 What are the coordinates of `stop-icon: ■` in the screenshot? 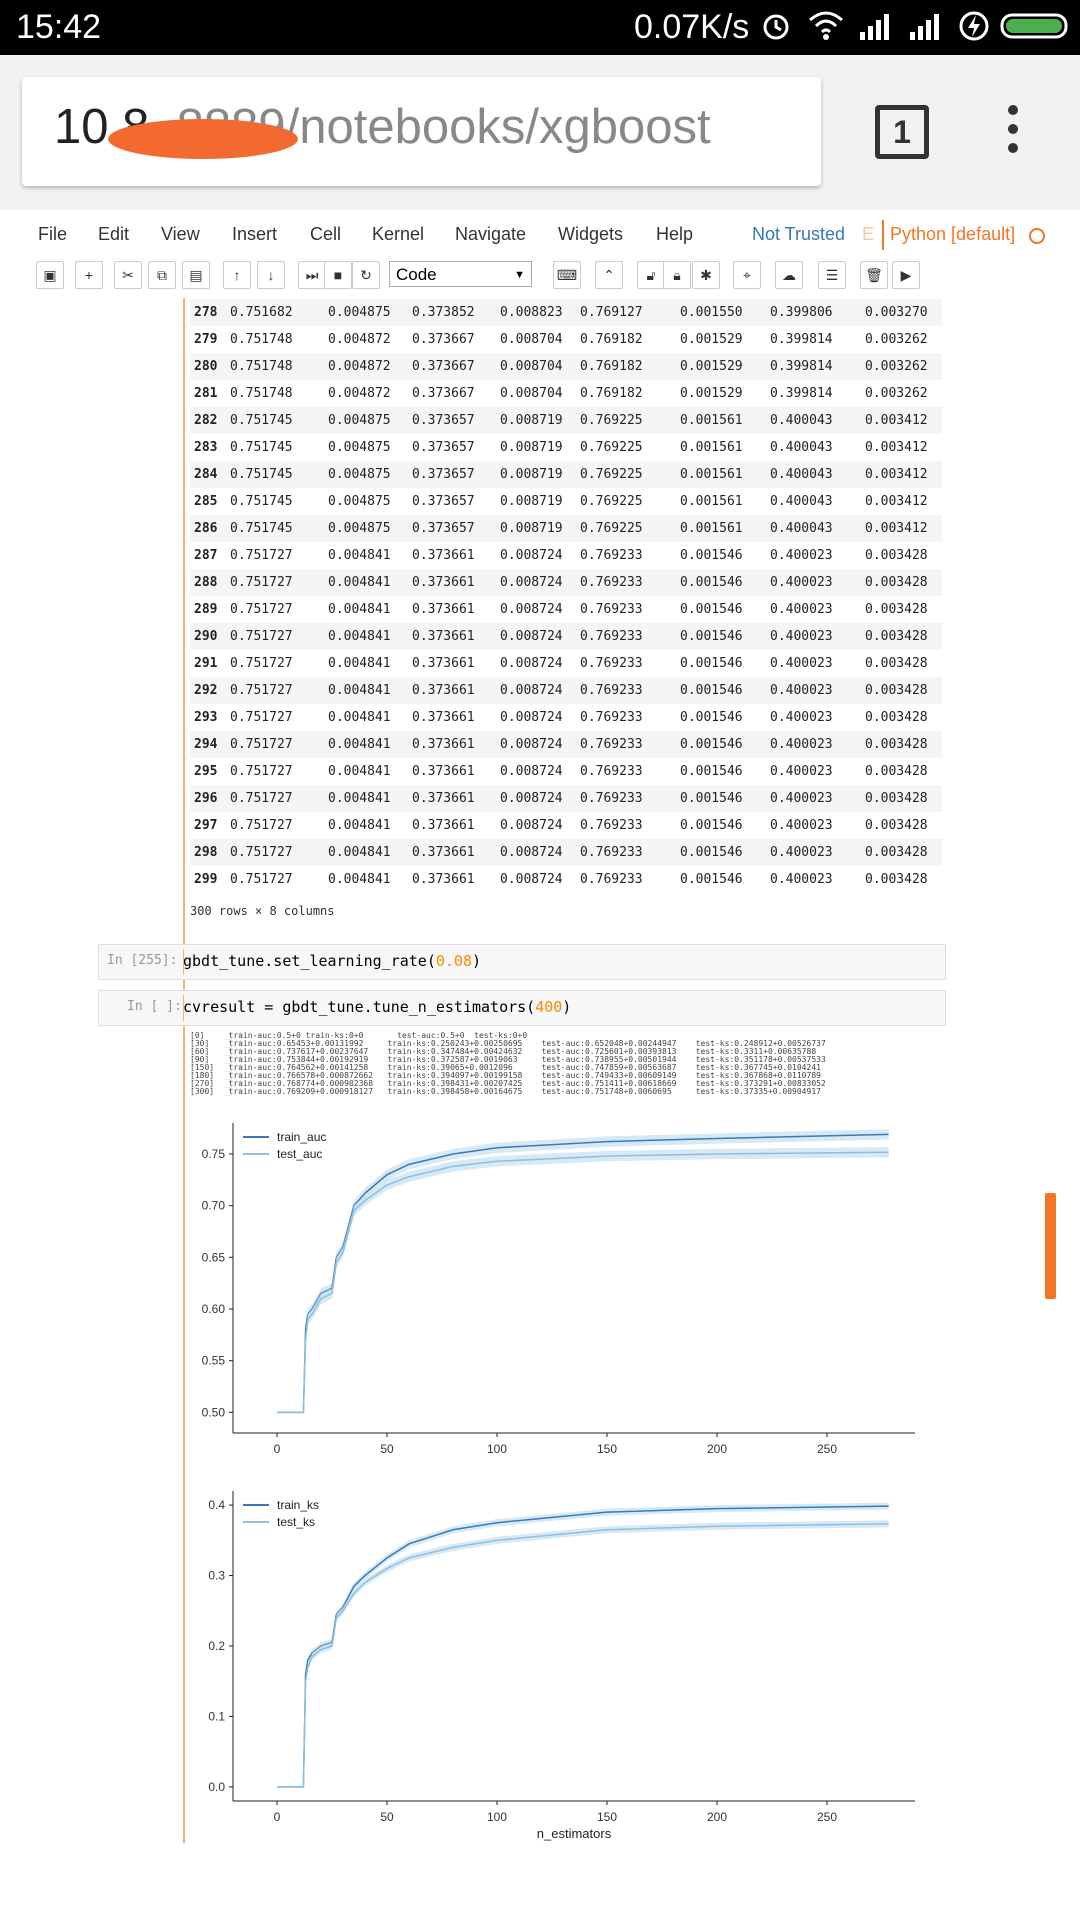 It's located at (338, 275).